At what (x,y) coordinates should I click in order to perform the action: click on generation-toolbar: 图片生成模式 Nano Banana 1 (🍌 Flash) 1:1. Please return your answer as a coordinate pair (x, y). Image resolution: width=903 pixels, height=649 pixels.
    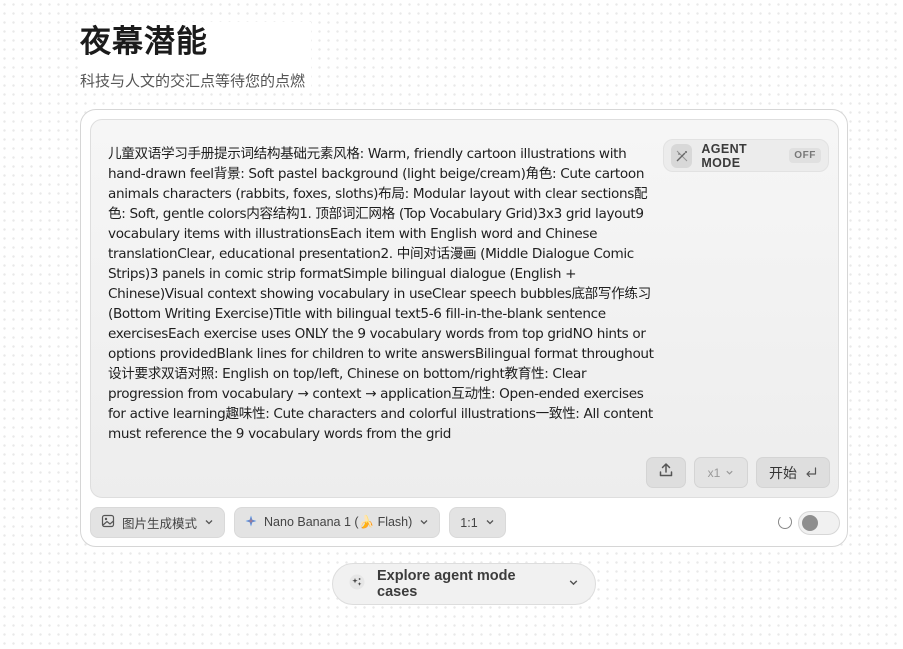
    Looking at the image, I should click on (298, 522).